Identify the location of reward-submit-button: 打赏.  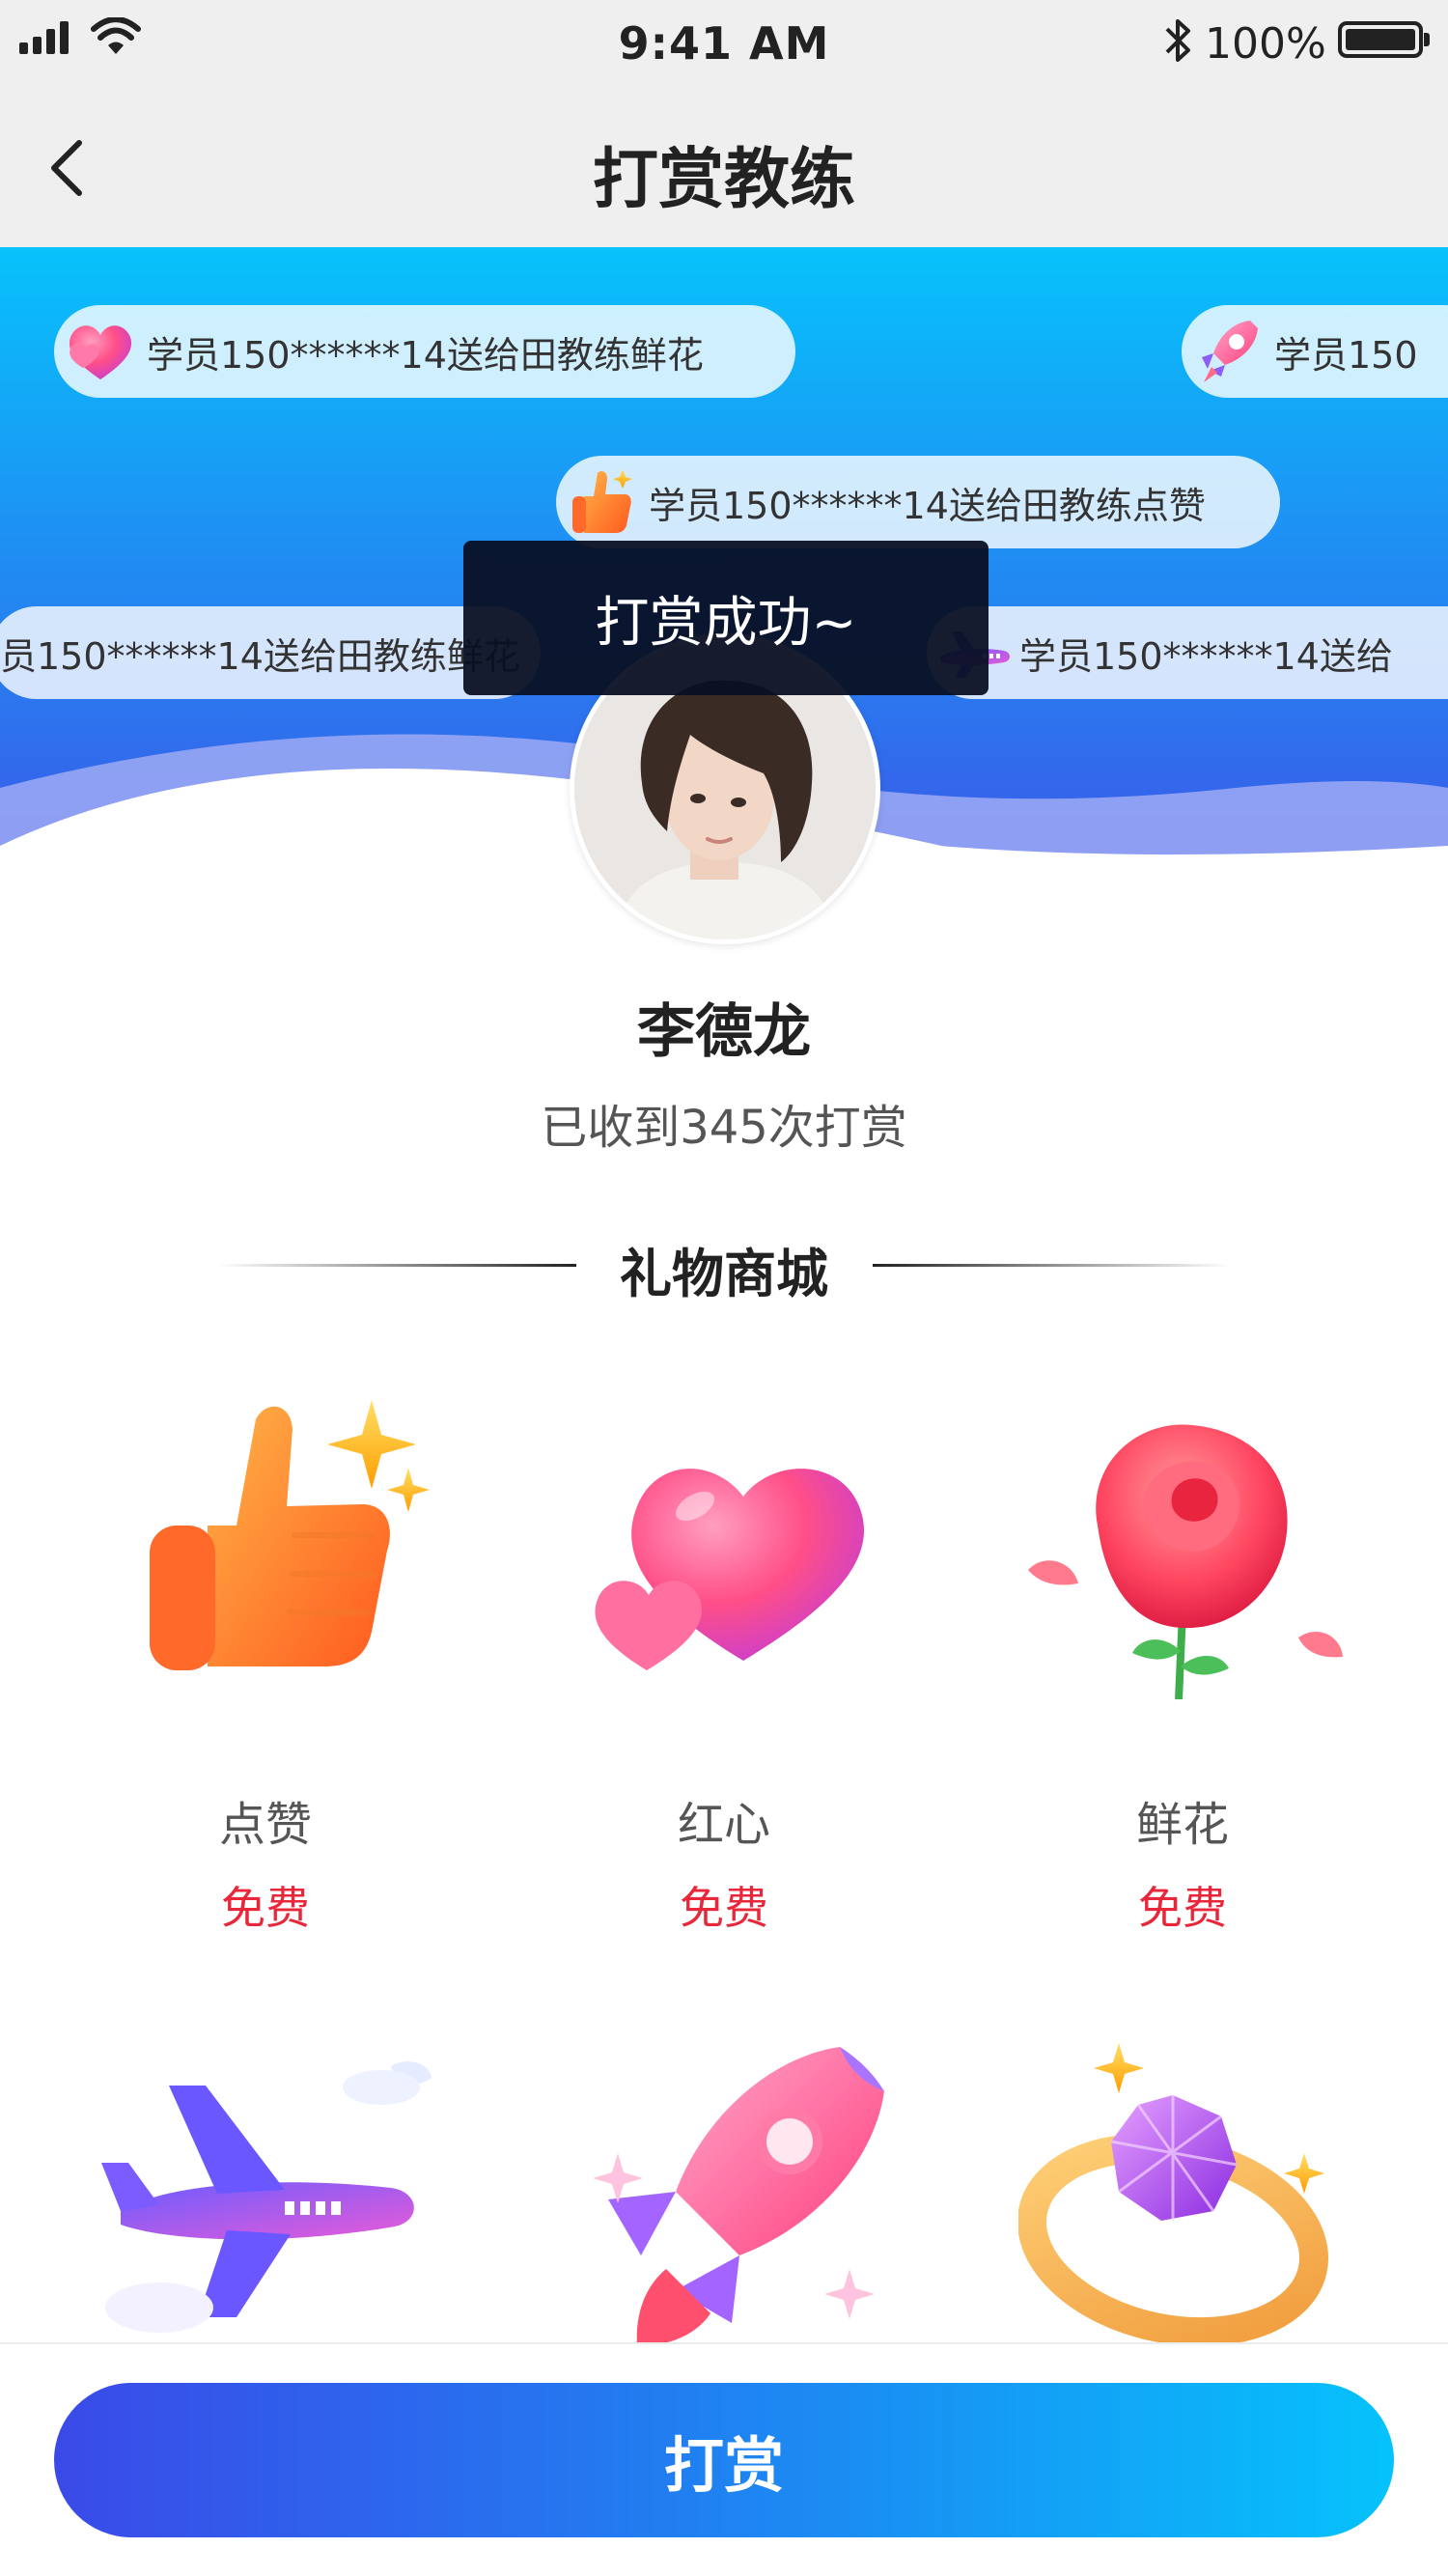
(724, 2460).